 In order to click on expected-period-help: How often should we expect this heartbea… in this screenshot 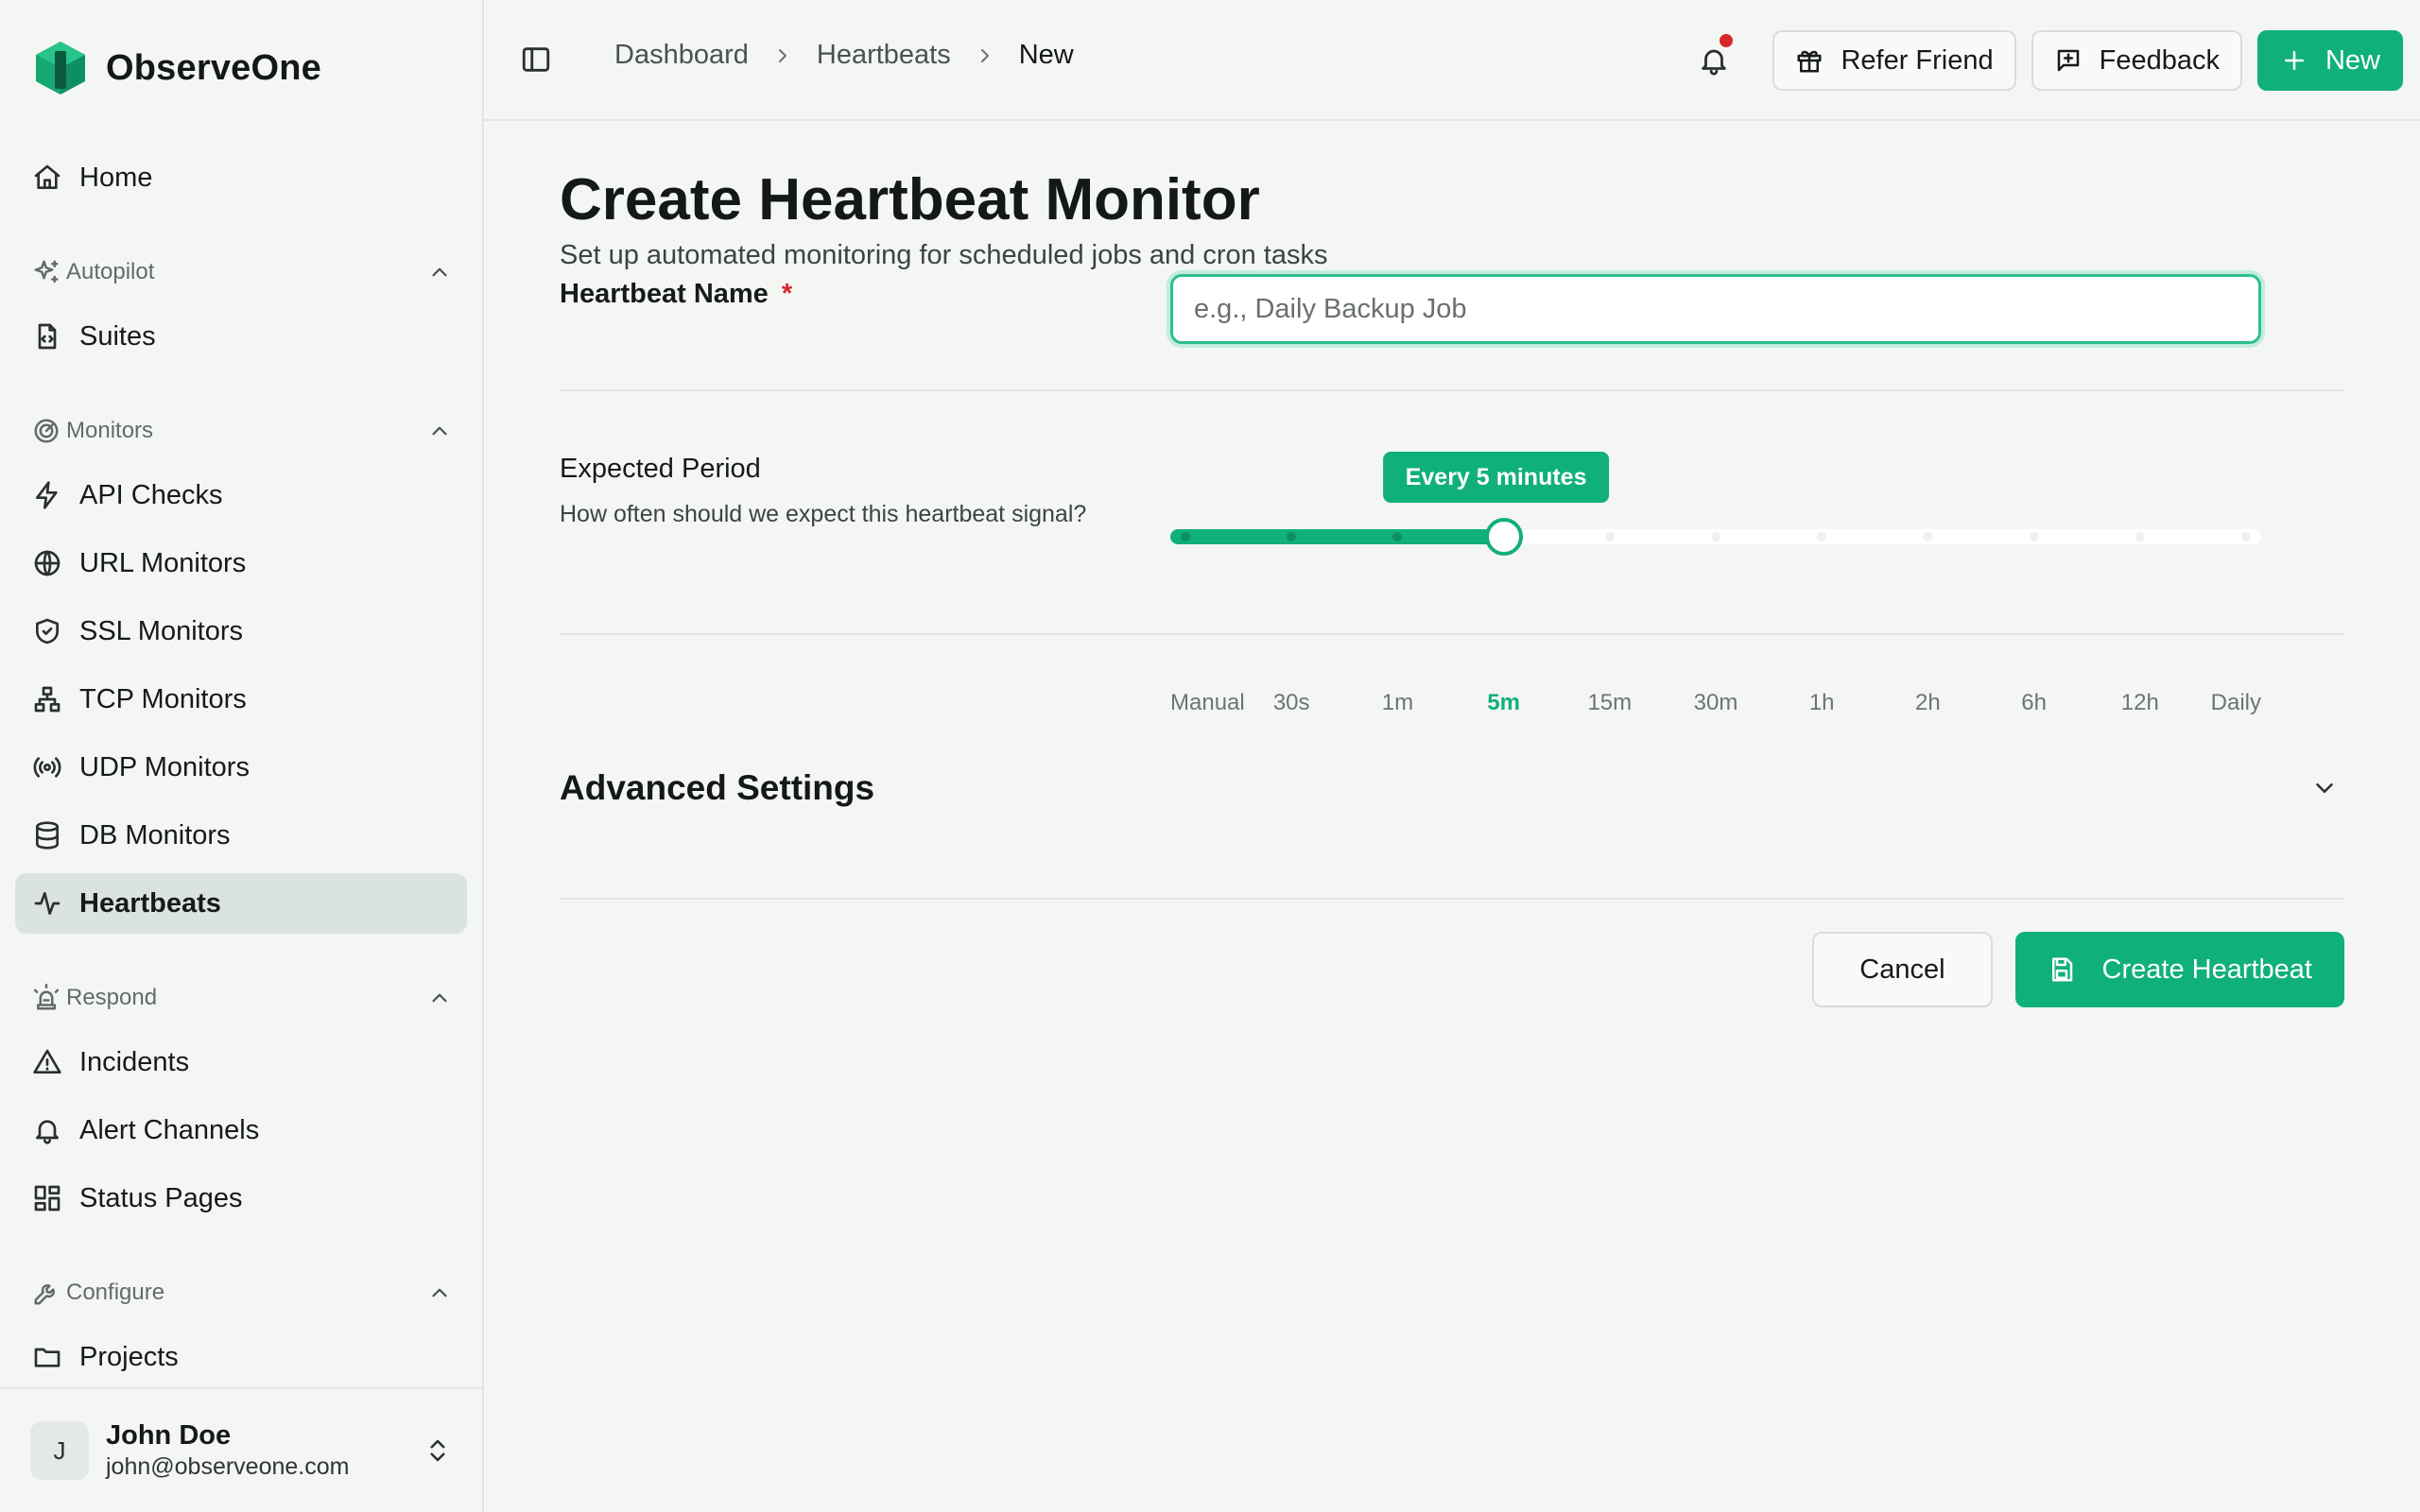, I will do `click(824, 514)`.